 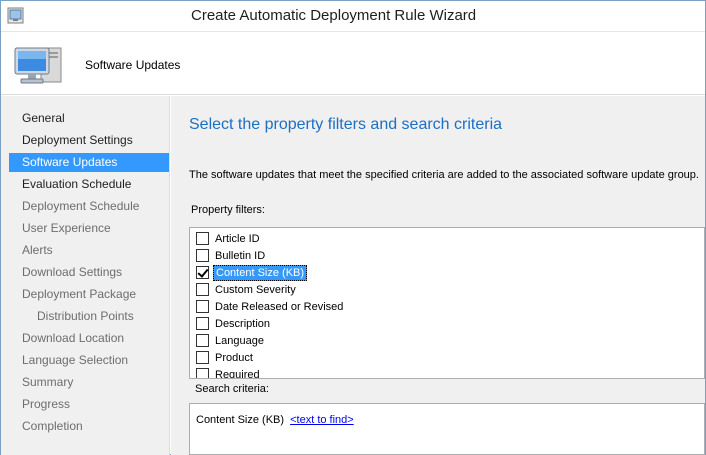 I want to click on search-criteria-box: Content Size (KB) <text to find>, so click(x=447, y=429).